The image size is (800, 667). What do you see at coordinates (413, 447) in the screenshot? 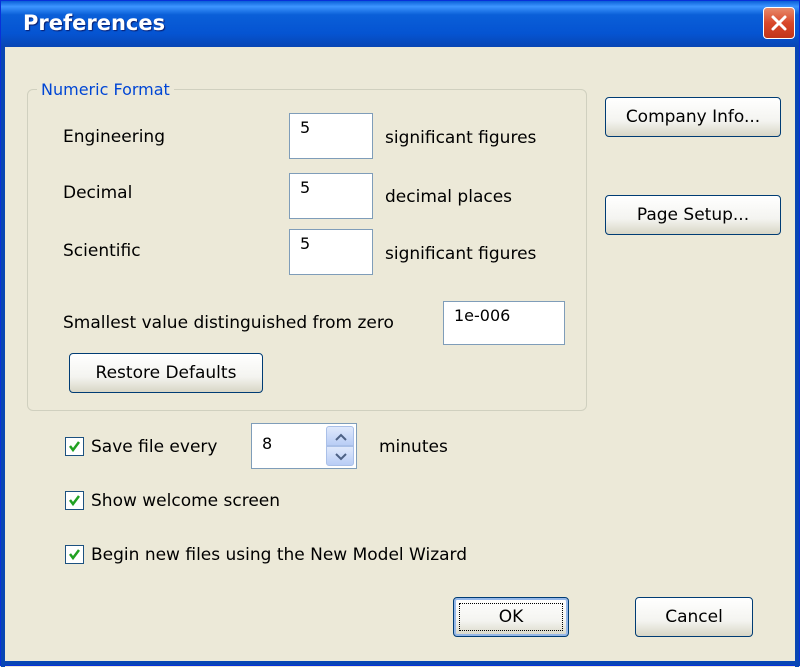
I see `minutes-label: minutes` at bounding box center [413, 447].